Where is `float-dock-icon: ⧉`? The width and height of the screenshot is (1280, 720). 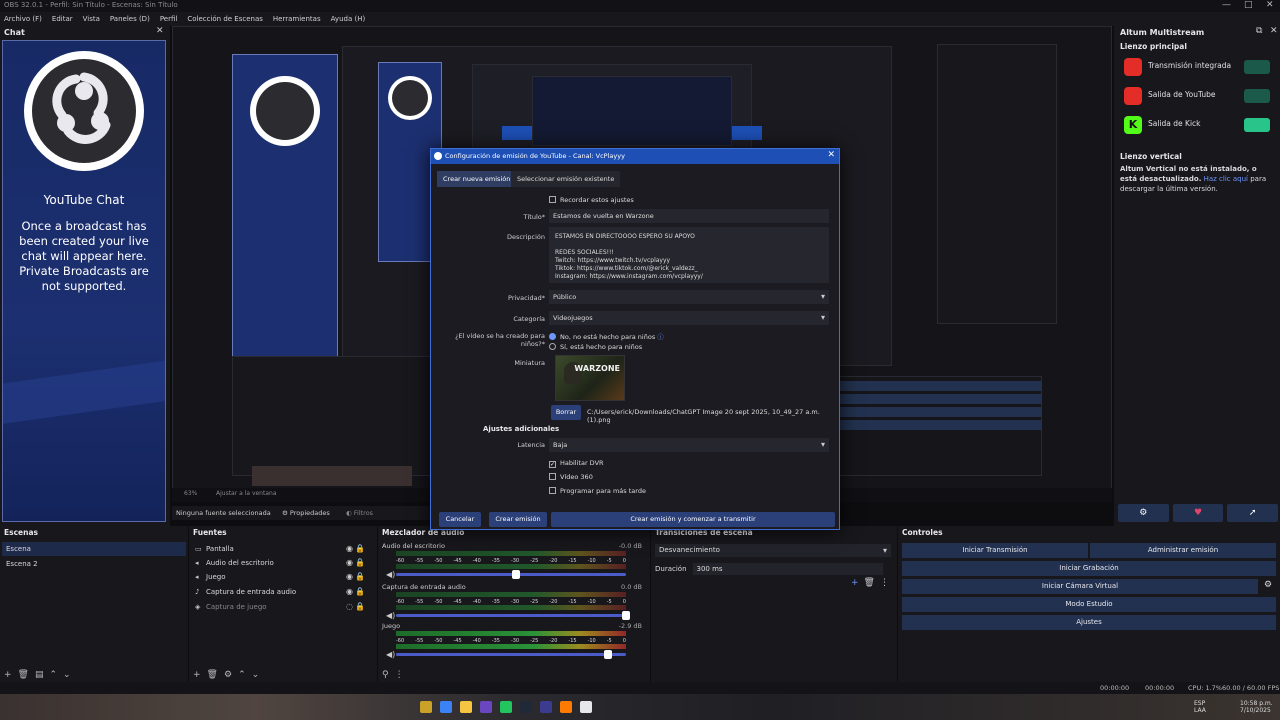
float-dock-icon: ⧉ is located at coordinates (1259, 31).